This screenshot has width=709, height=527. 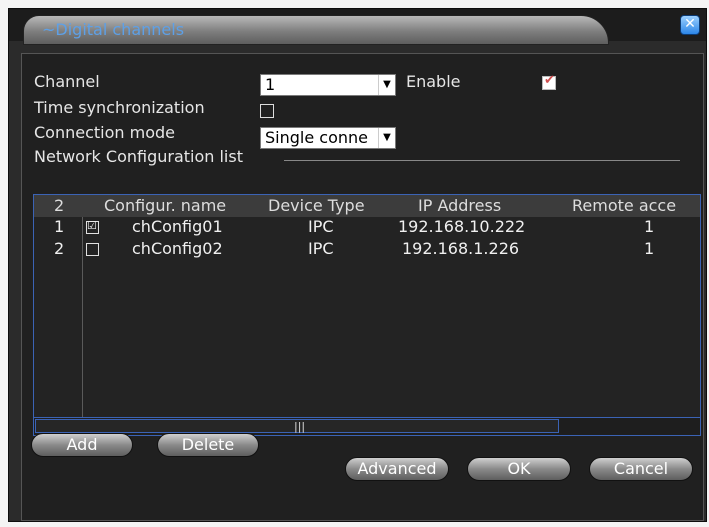 I want to click on advanced-button: Advanced, so click(x=397, y=469).